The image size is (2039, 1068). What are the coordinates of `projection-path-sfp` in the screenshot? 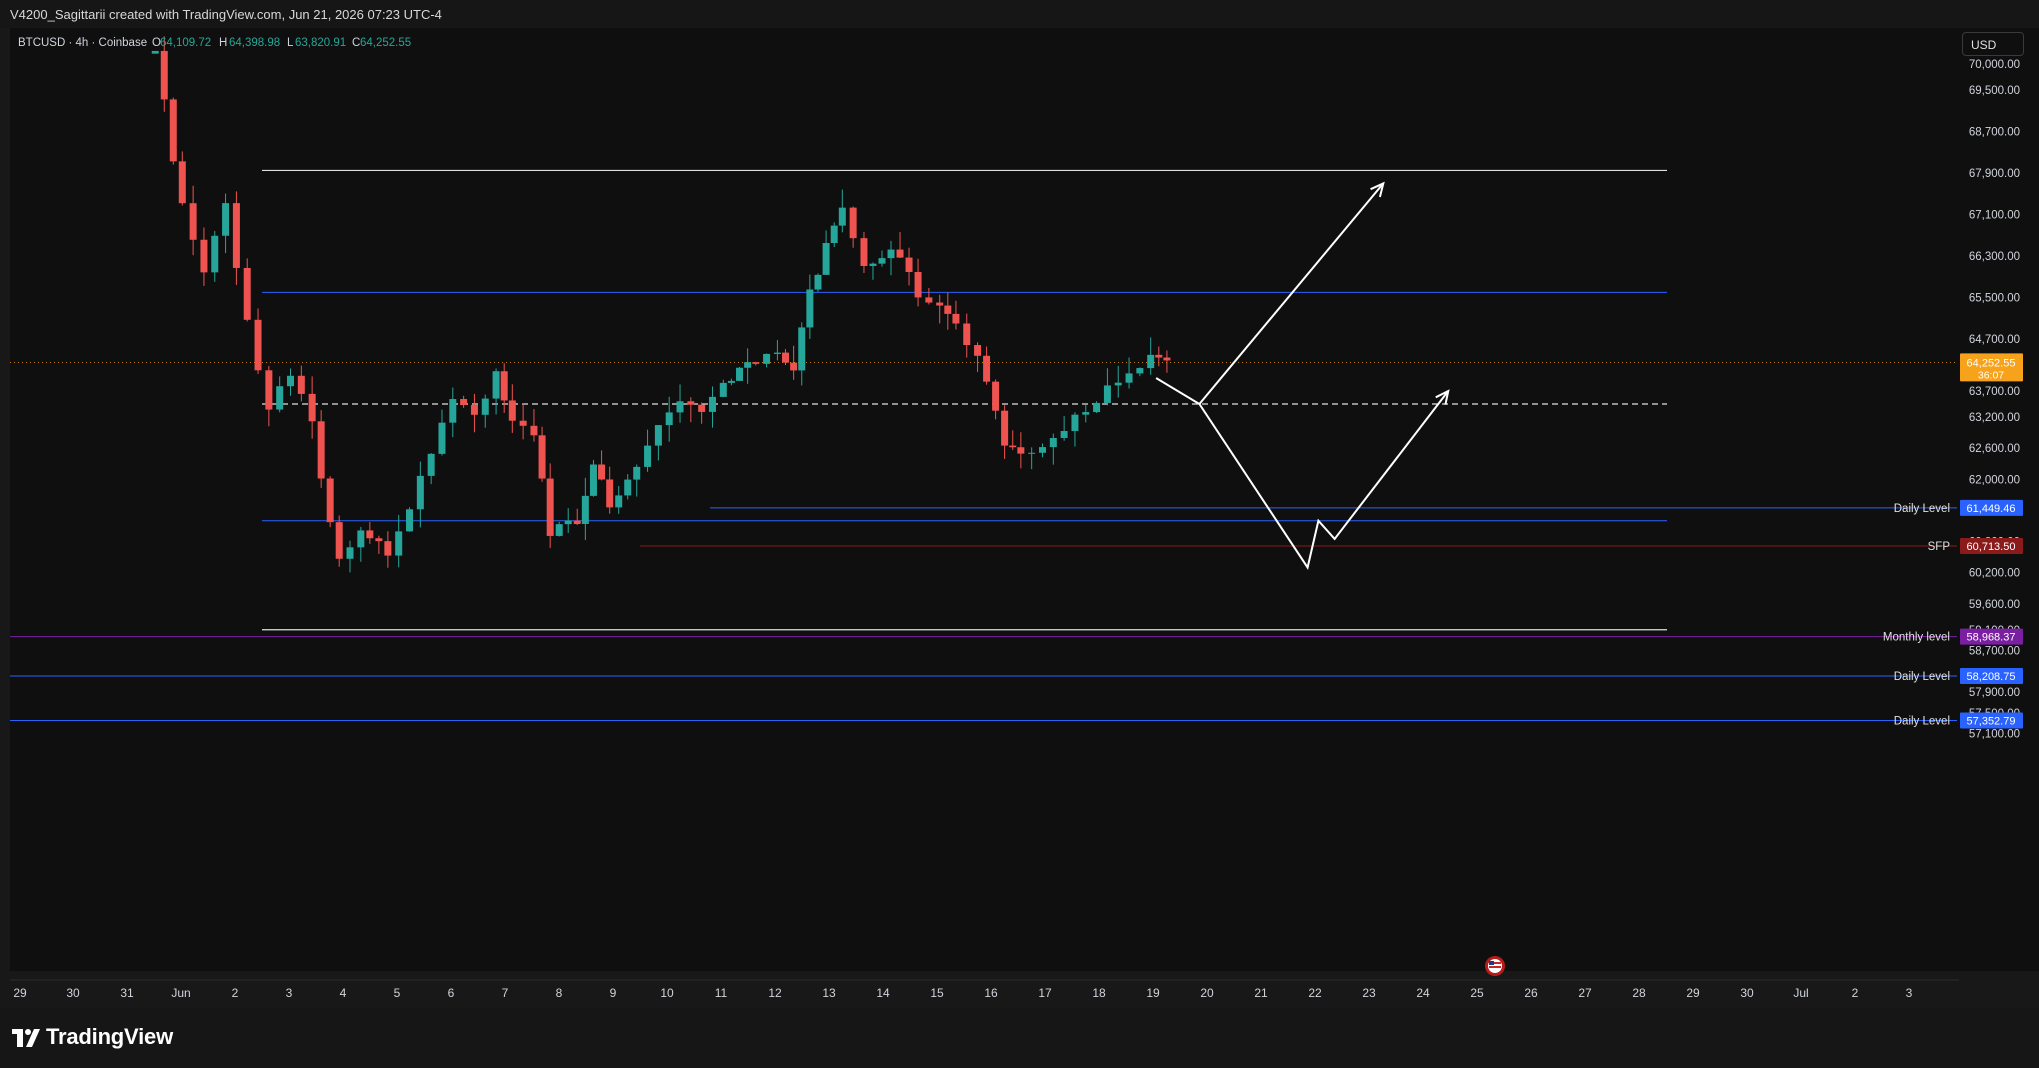 It's located at (1302, 473).